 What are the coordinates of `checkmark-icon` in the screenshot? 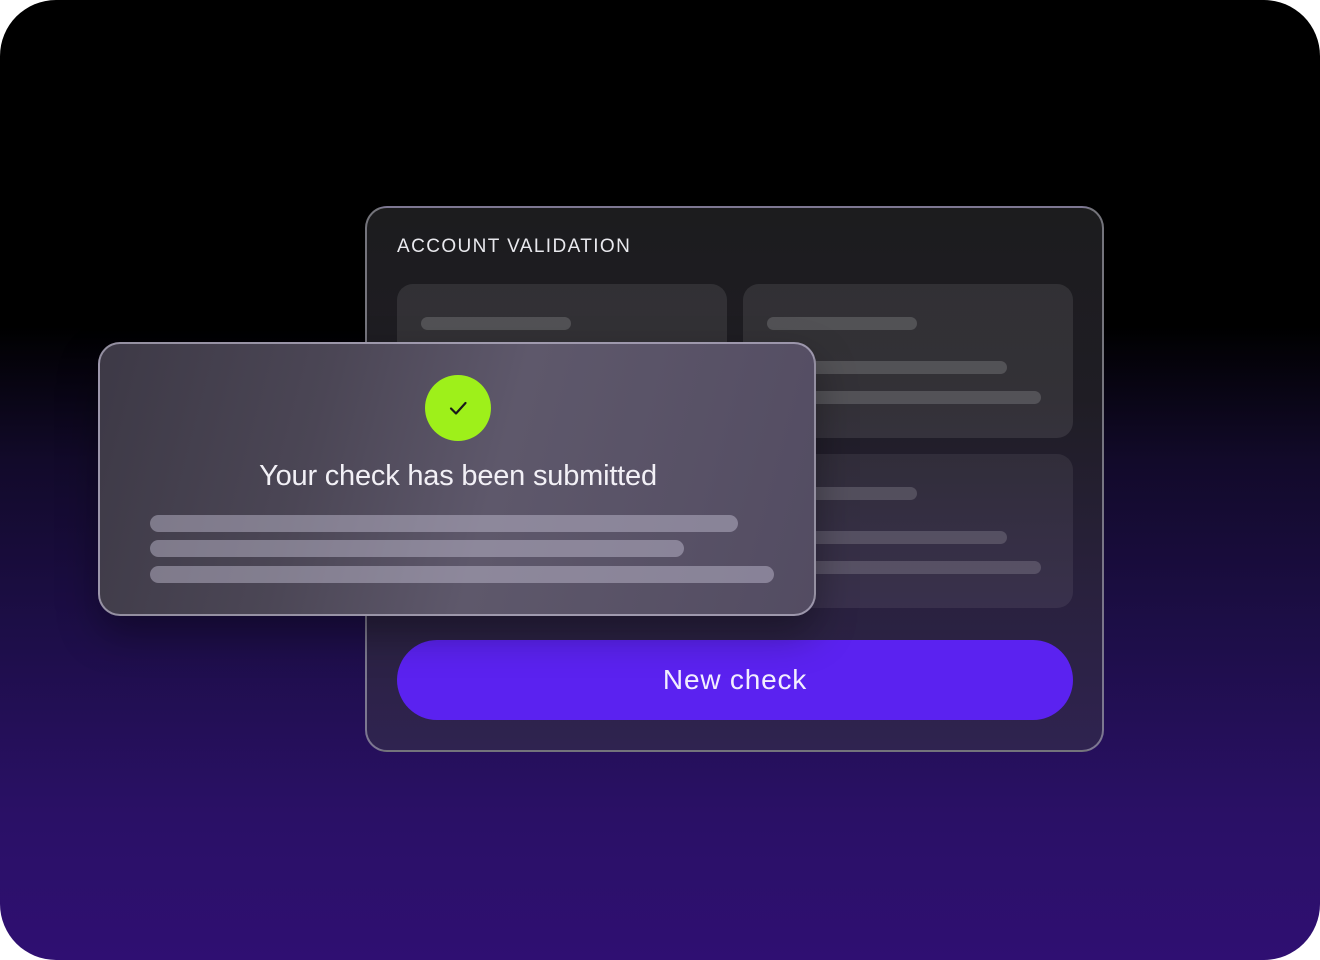 It's located at (458, 408).